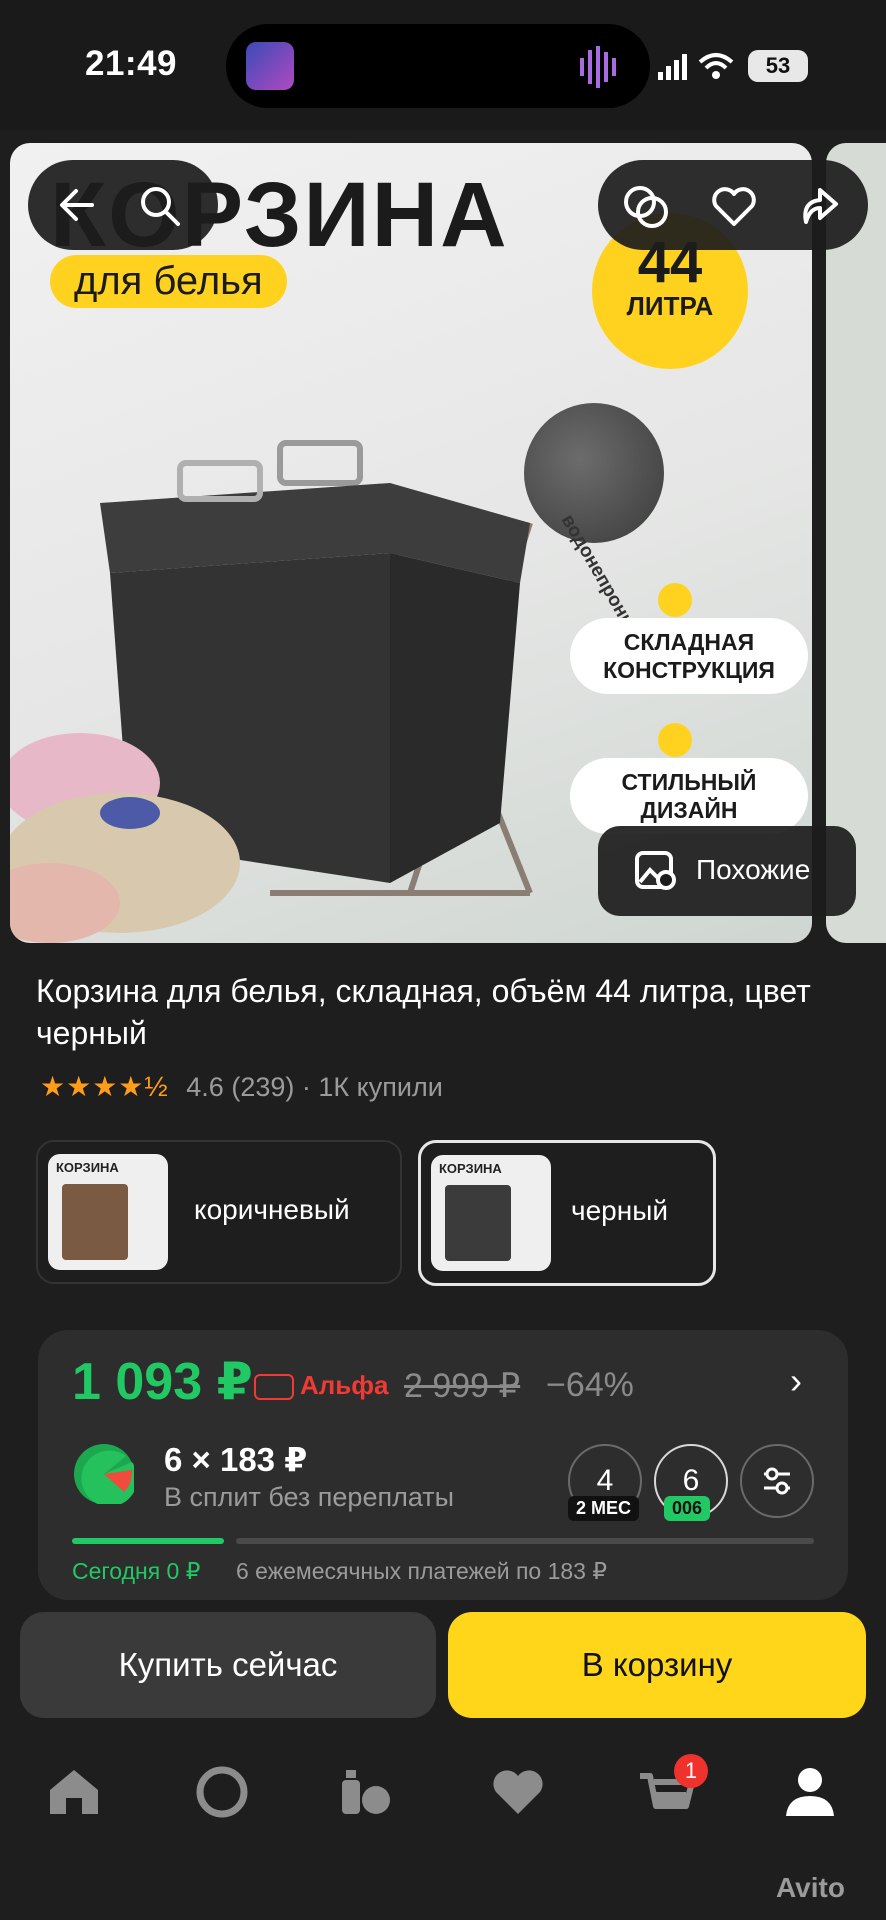 The width and height of the screenshot is (886, 1920). What do you see at coordinates (598, 67) in the screenshot?
I see `audio-wave-icon` at bounding box center [598, 67].